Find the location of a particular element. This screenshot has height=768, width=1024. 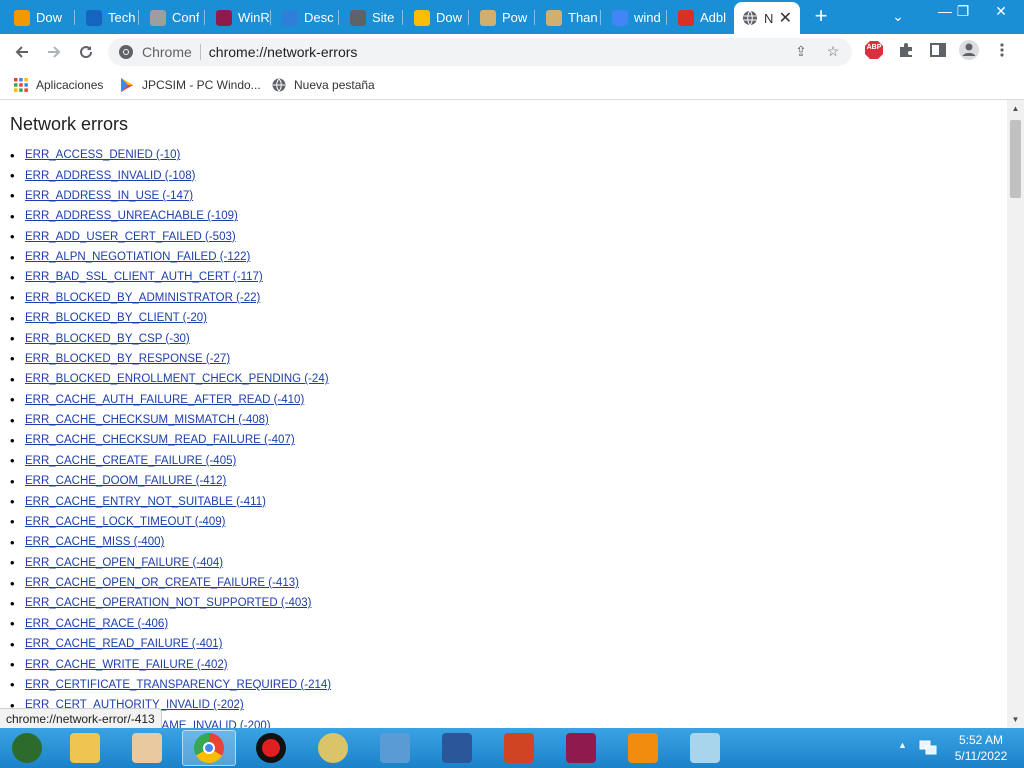

taskbar-start-orb is located at coordinates (27, 748).